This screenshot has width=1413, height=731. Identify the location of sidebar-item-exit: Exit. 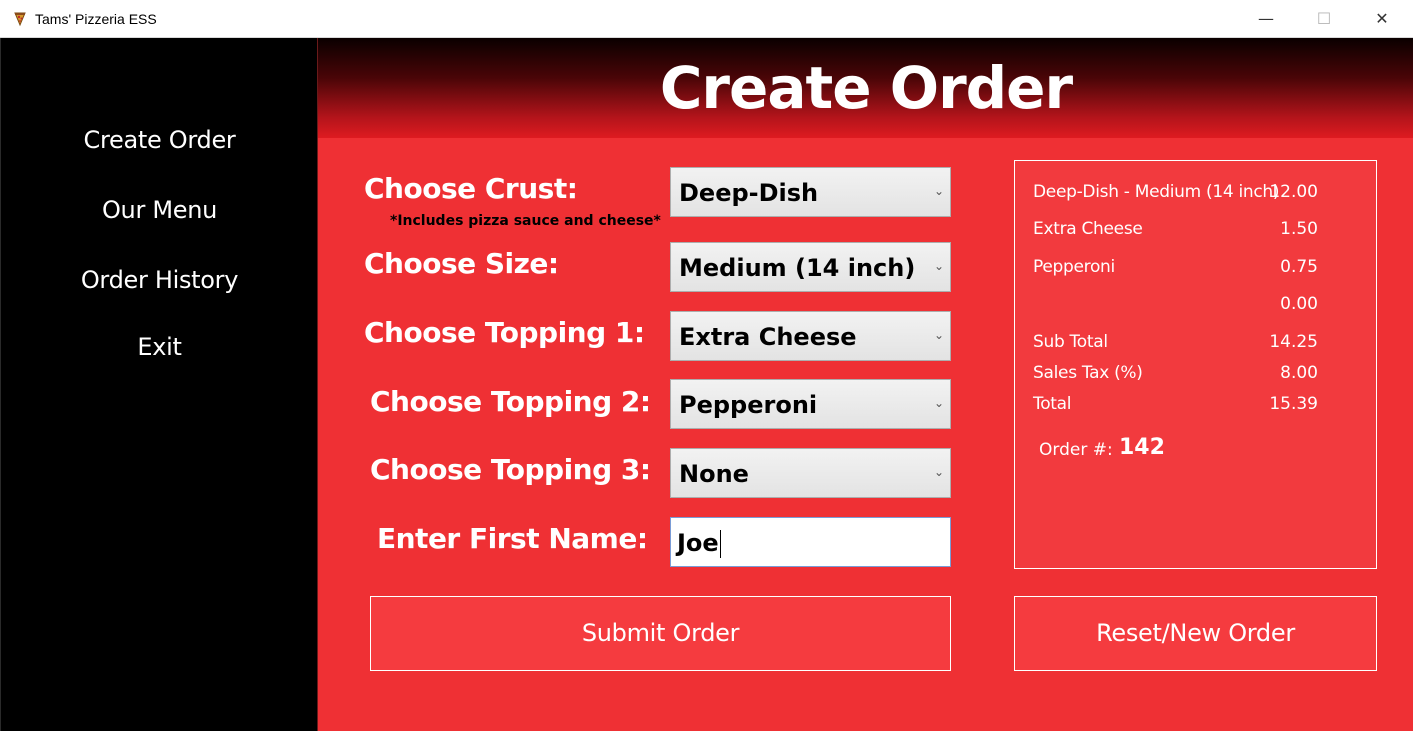
(159, 347).